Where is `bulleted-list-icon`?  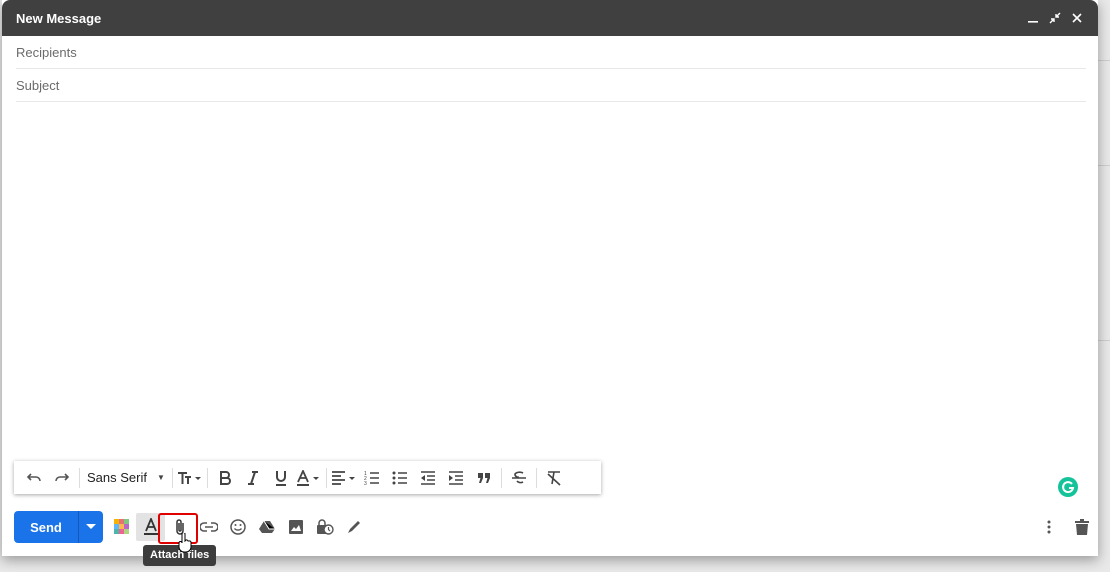 bulleted-list-icon is located at coordinates (400, 478).